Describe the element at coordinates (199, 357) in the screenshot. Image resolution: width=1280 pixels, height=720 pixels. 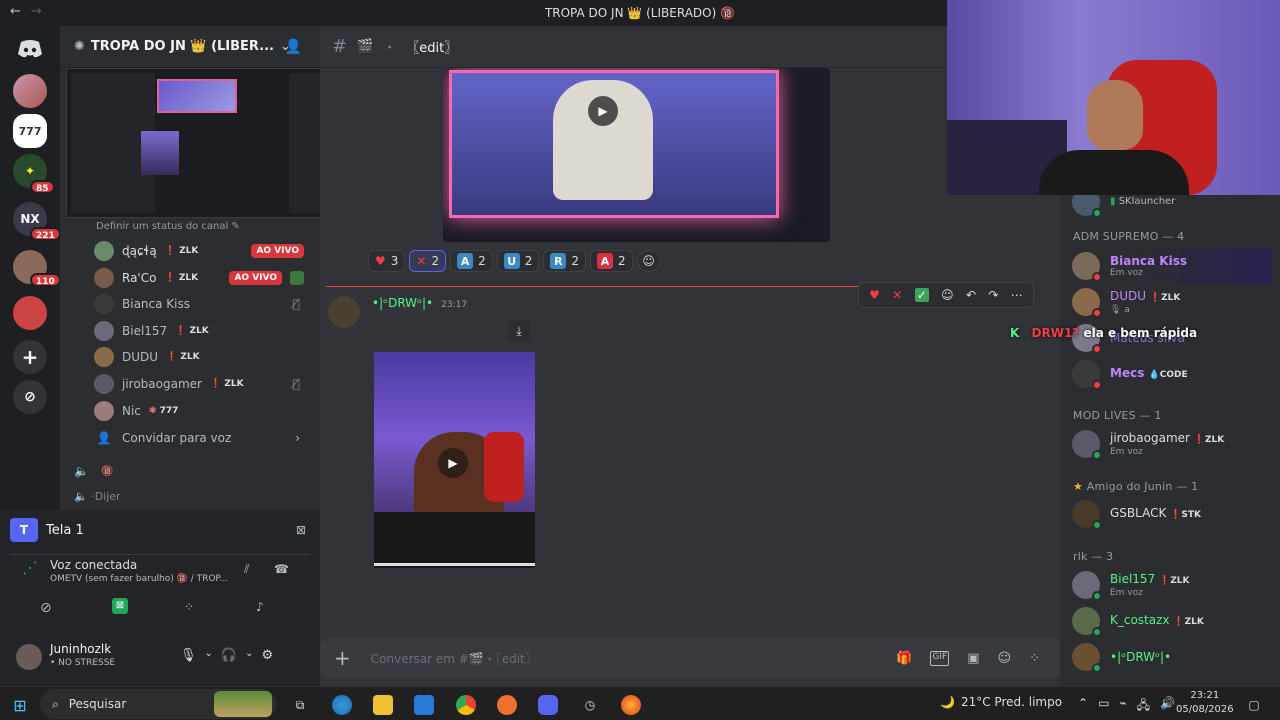
I see `voice-user: DUDU ❗ ZLK` at that location.